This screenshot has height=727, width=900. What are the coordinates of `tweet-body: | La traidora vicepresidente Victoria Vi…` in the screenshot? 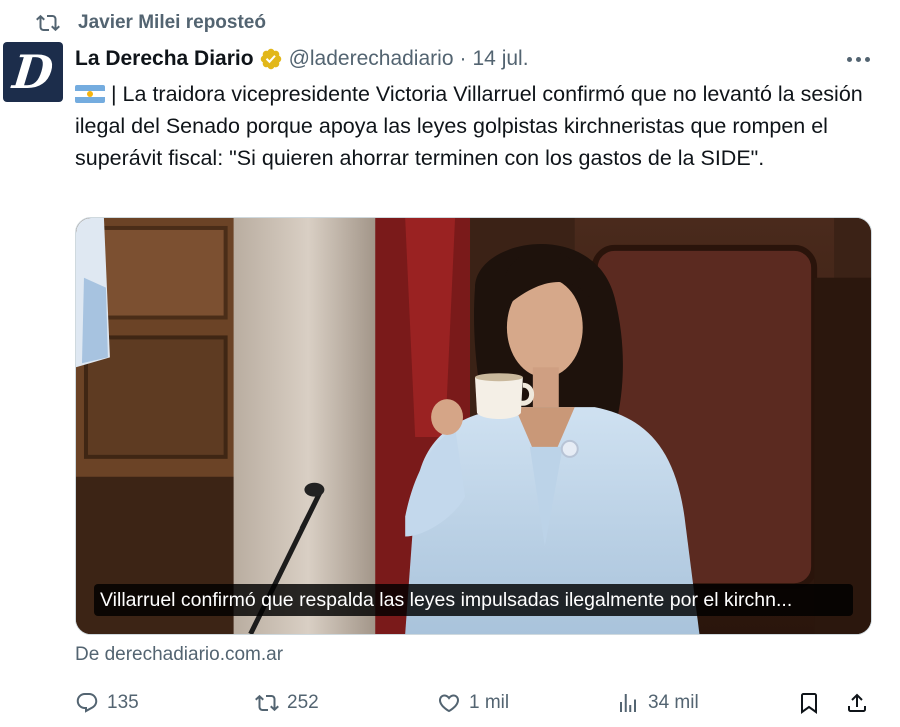 It's located at (475, 126).